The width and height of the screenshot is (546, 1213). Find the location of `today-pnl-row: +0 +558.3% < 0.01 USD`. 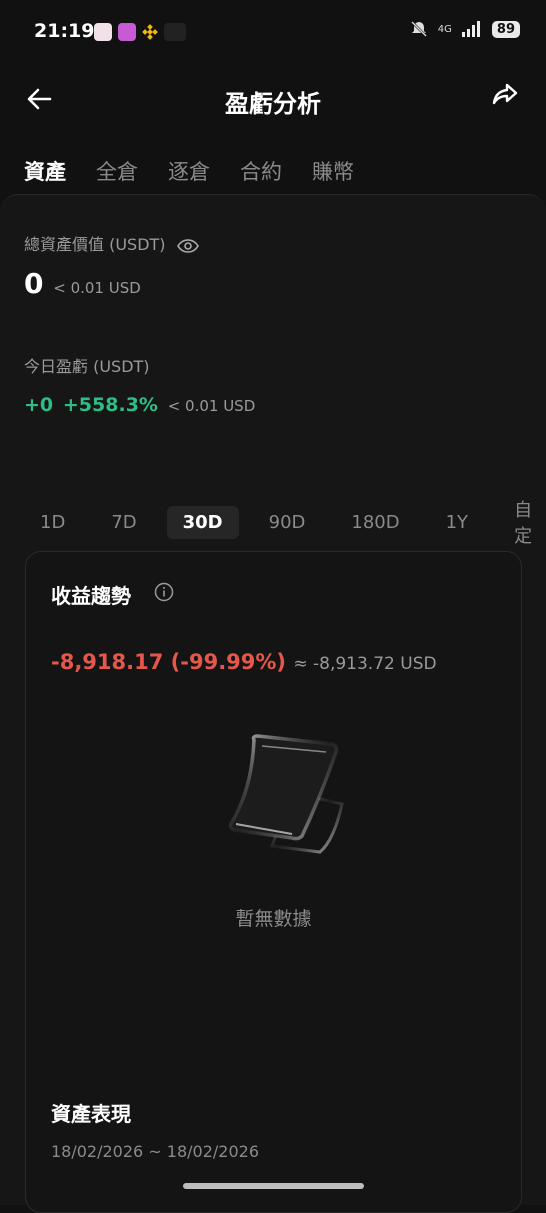

today-pnl-row: +0 +558.3% < 0.01 USD is located at coordinates (139, 401).